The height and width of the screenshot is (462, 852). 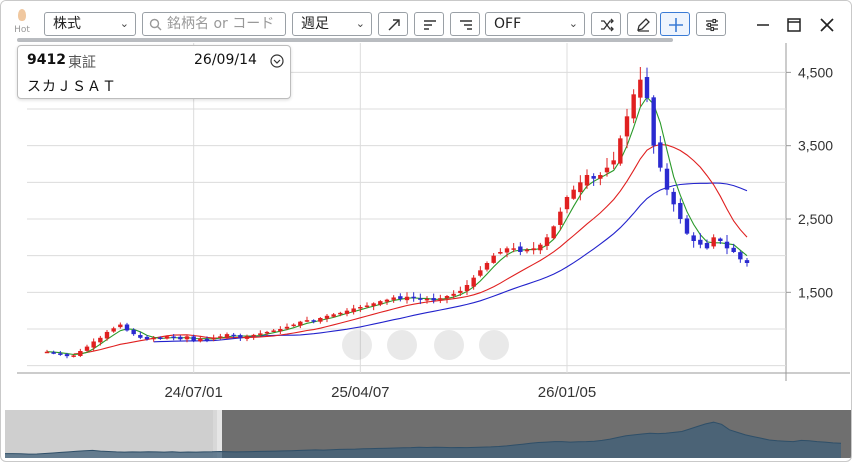 I want to click on align-left-button, so click(x=429, y=24).